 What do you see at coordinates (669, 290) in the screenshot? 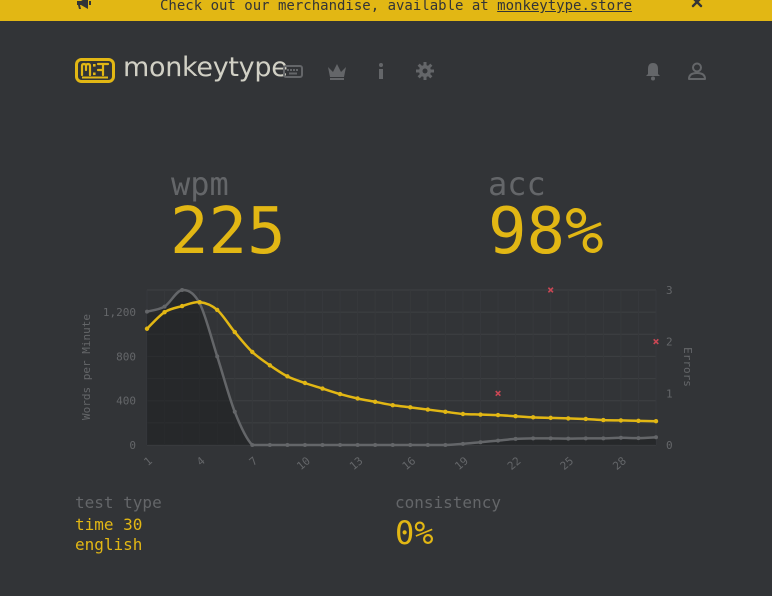
I see `y2-tick-label: 3` at bounding box center [669, 290].